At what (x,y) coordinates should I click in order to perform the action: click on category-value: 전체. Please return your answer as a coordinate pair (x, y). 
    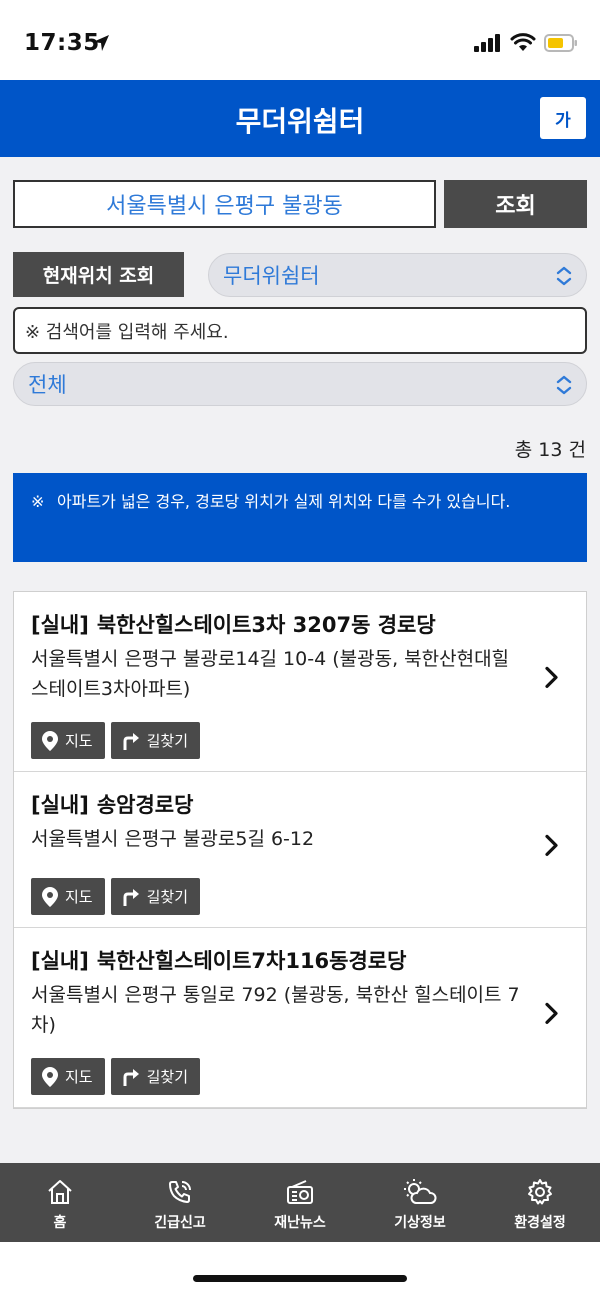
    Looking at the image, I should click on (47, 385).